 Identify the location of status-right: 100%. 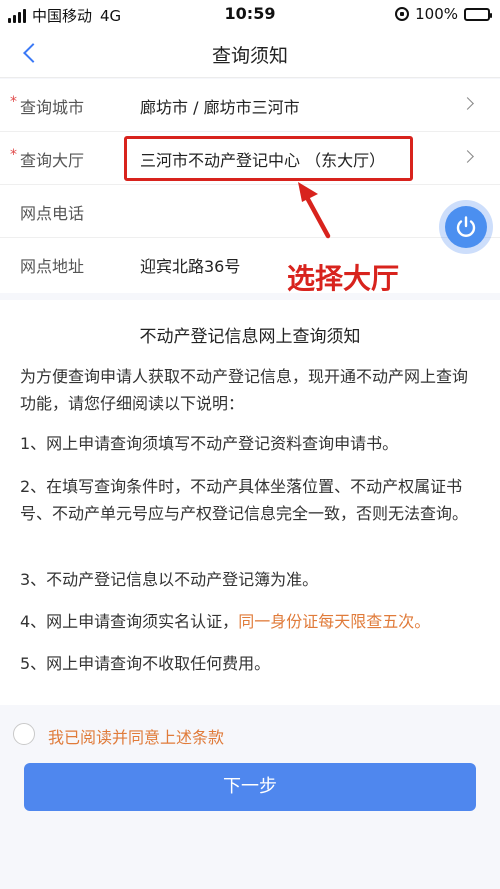
(443, 14).